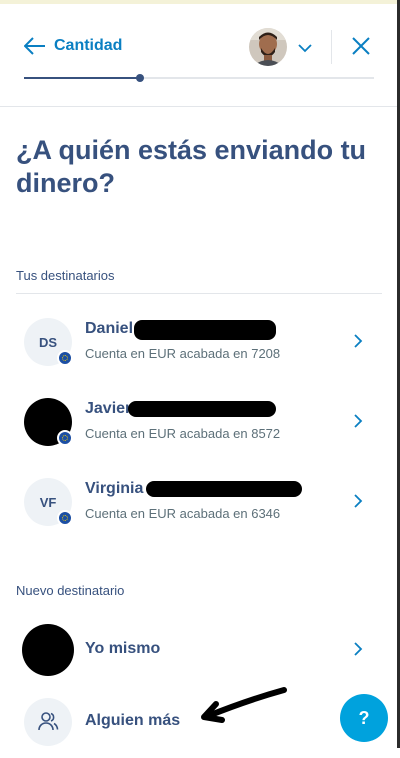 Image resolution: width=400 pixels, height=758 pixels. What do you see at coordinates (199, 293) in the screenshot?
I see `section-divider` at bounding box center [199, 293].